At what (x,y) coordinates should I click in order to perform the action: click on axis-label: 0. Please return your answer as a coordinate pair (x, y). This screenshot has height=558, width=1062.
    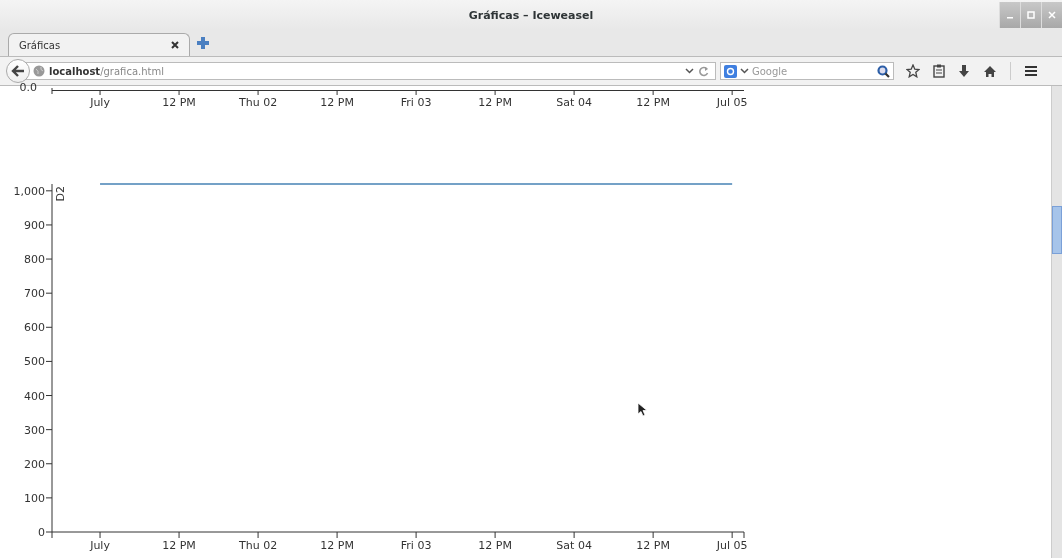
    Looking at the image, I should click on (41, 532).